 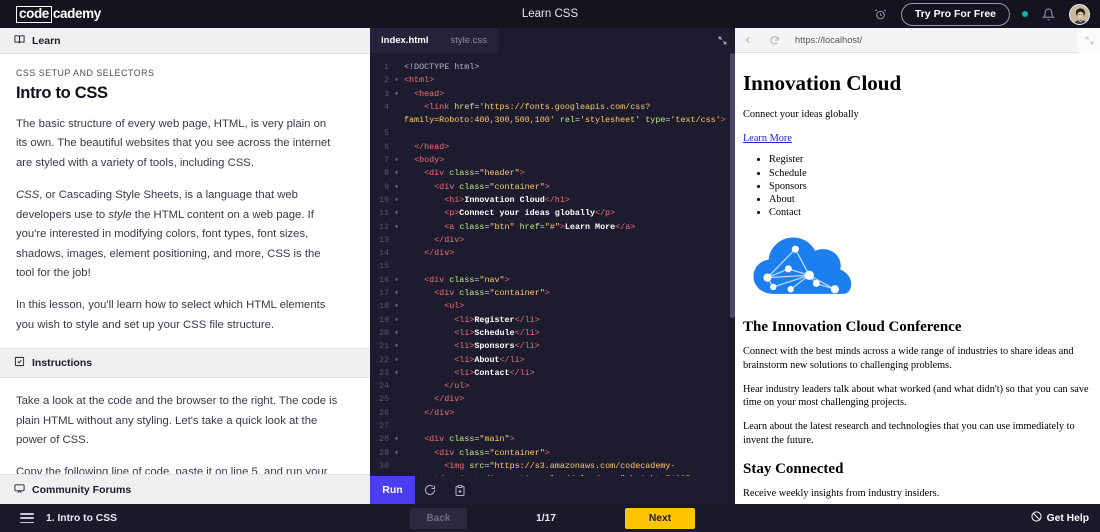 I want to click on bell-icon, so click(x=1048, y=14).